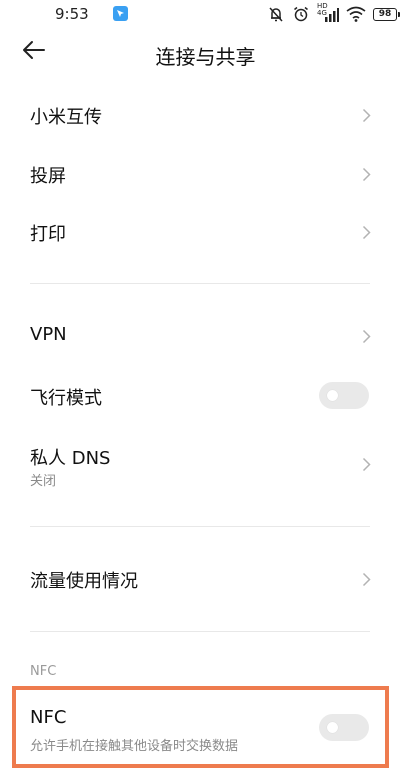 The height and width of the screenshot is (784, 411). I want to click on wifi-icon, so click(356, 14).